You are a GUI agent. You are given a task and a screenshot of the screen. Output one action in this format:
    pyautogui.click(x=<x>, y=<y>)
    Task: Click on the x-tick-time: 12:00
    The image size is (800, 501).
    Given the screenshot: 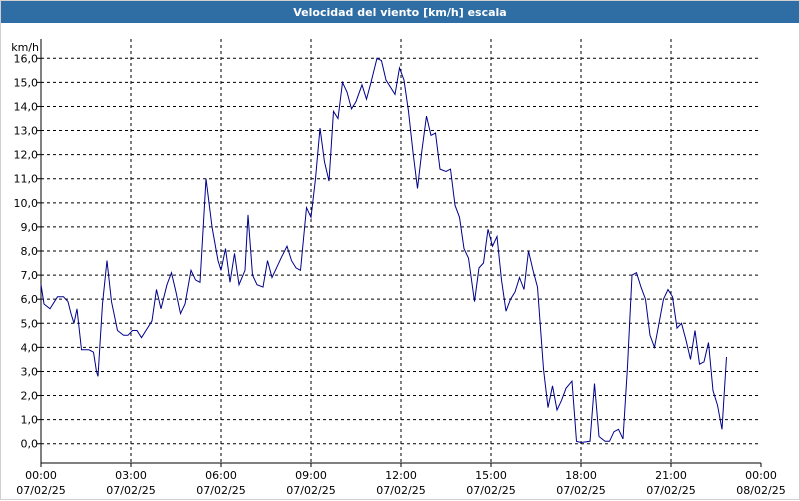 What is the action you would take?
    pyautogui.click(x=401, y=475)
    